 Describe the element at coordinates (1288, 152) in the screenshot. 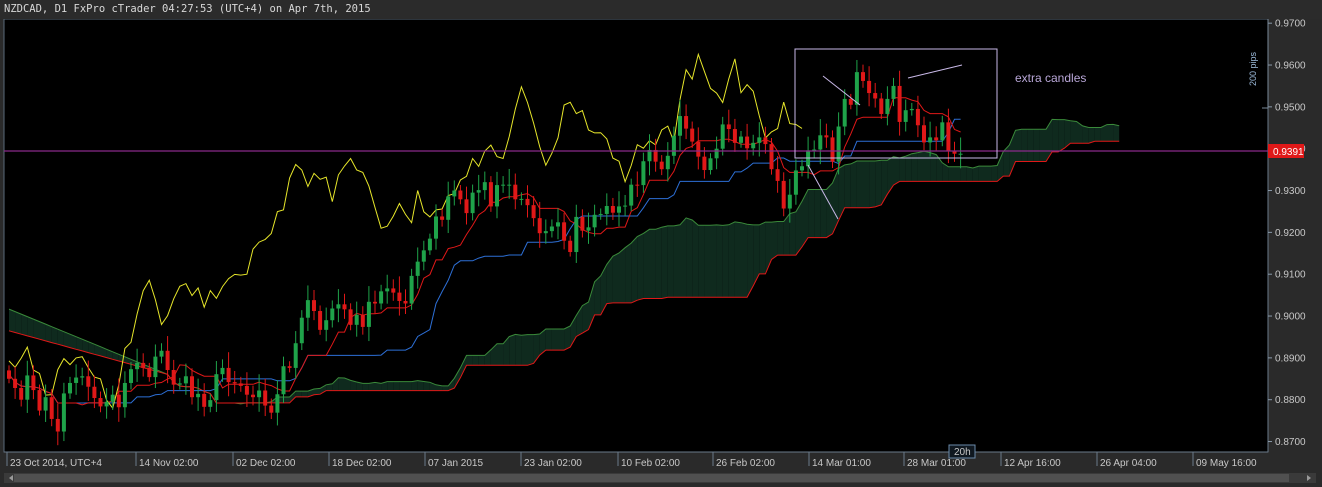

I see `current-price-text: 0.9391` at that location.